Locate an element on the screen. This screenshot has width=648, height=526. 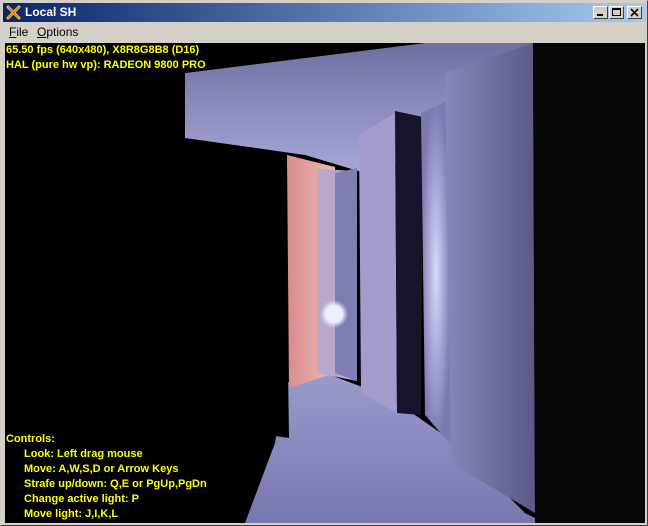
minimize-icon is located at coordinates (600, 15).